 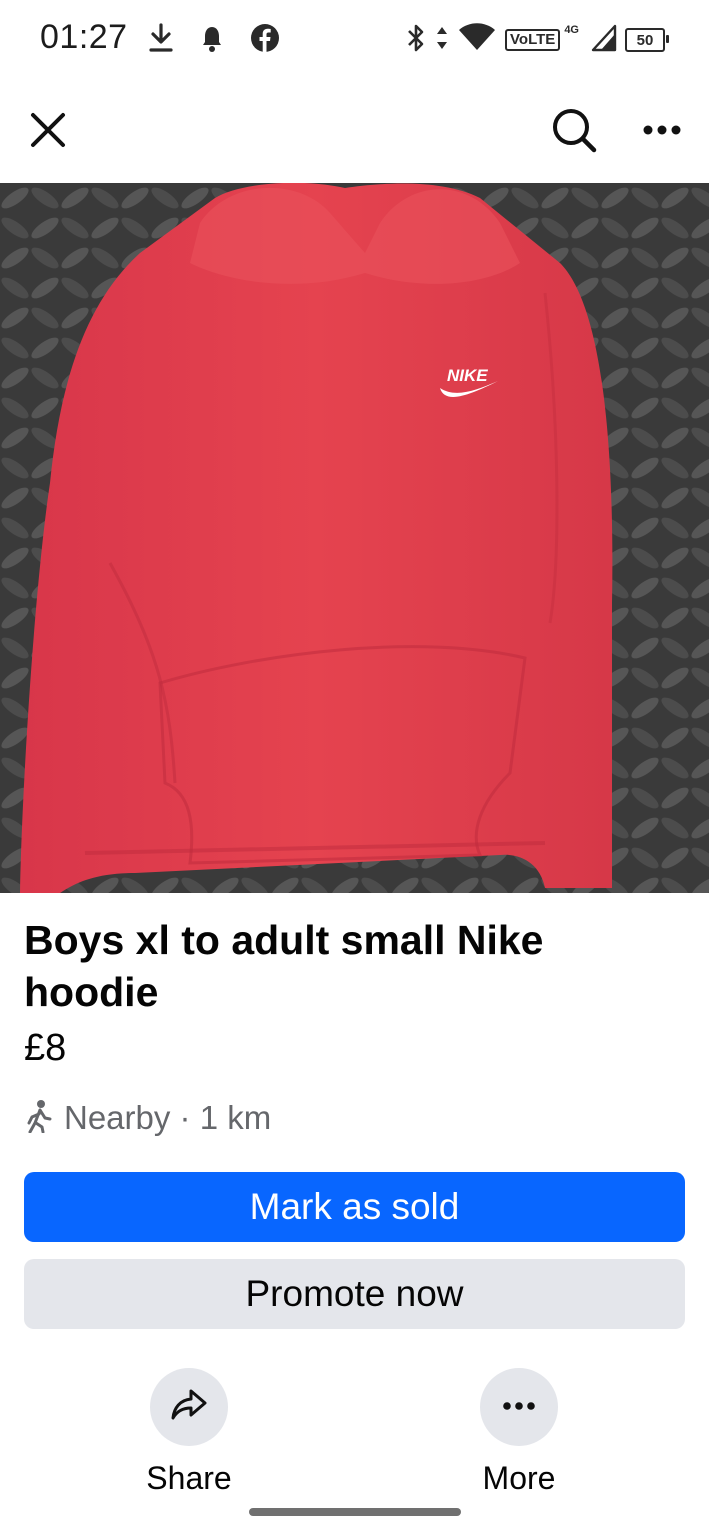 What do you see at coordinates (571, 30) in the screenshot?
I see `network-type-label: 4G` at bounding box center [571, 30].